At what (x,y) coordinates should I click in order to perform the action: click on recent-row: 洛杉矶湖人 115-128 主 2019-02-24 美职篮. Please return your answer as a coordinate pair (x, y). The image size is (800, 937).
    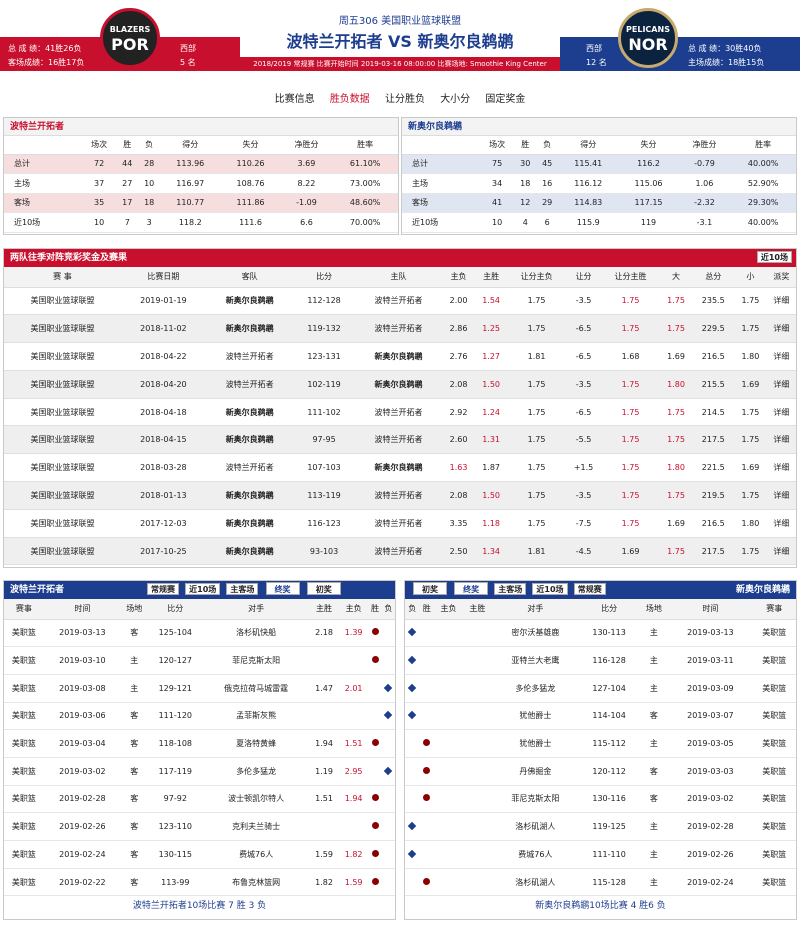
    Looking at the image, I should click on (600, 882).